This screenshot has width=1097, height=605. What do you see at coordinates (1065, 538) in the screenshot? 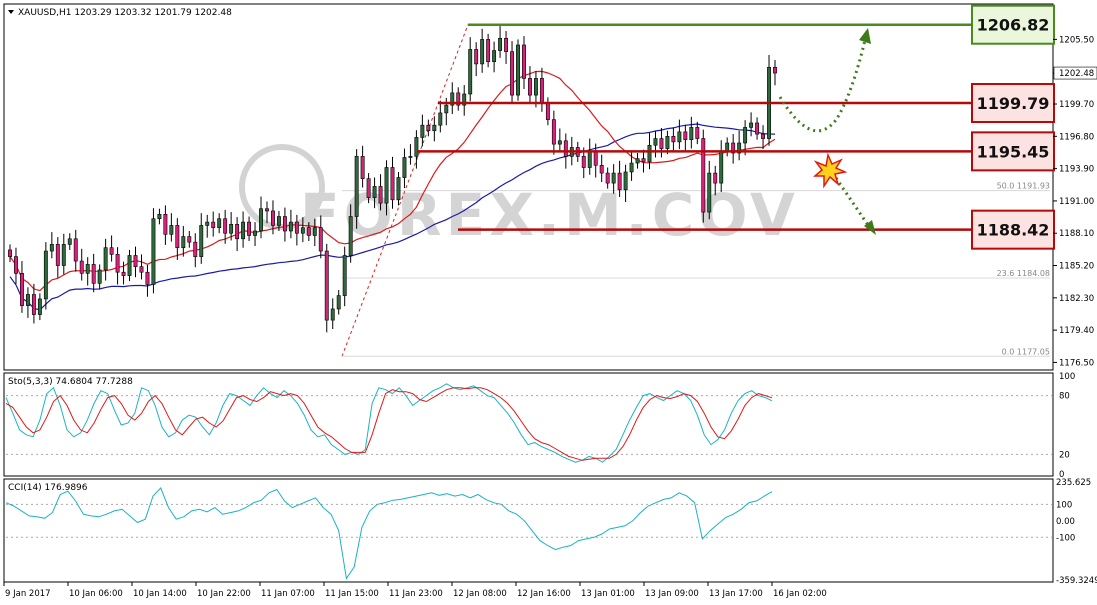
I see `cci-axis-label: -100` at bounding box center [1065, 538].